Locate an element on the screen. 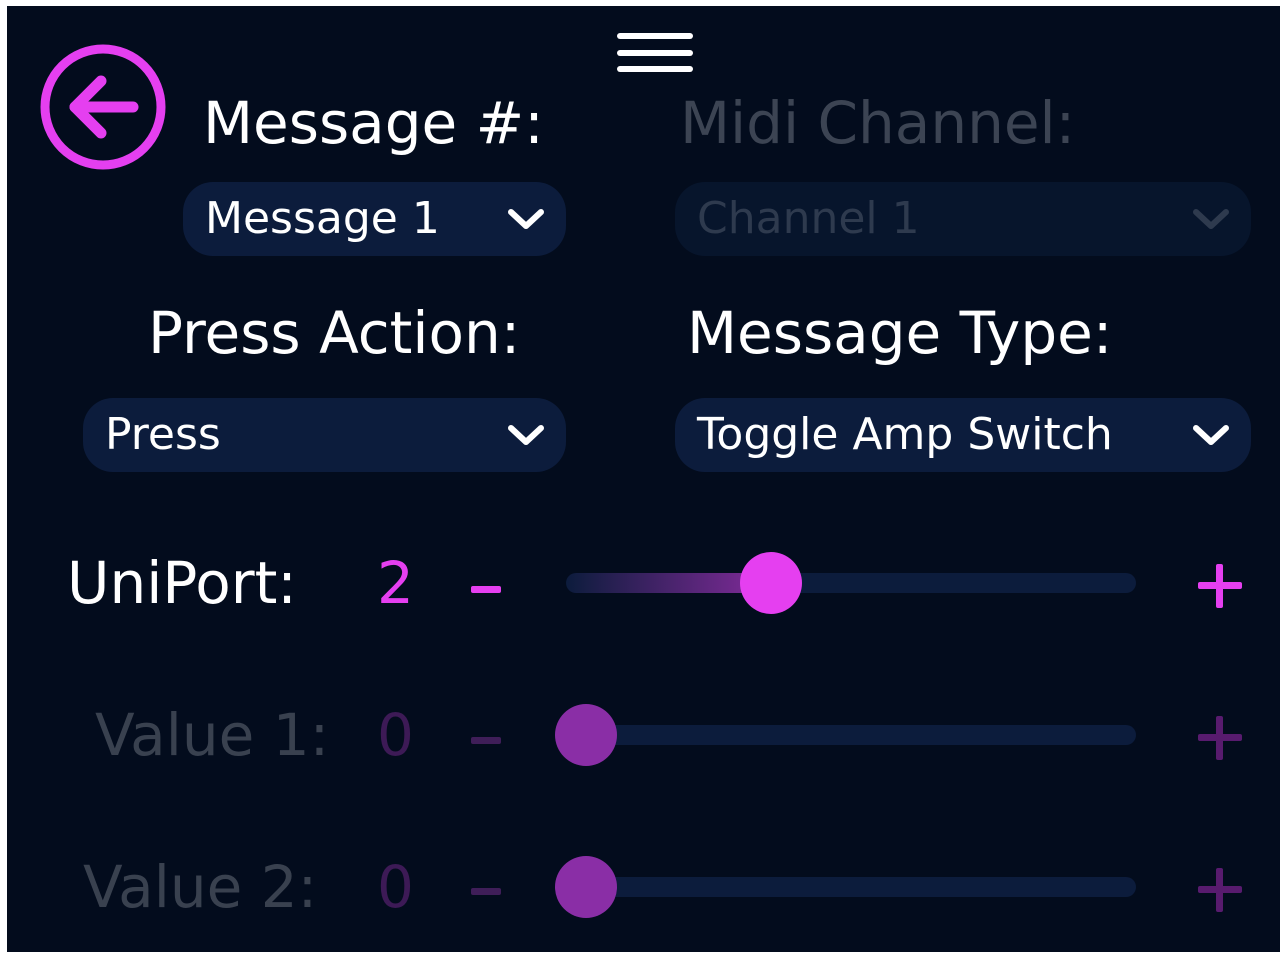  message-type-selected: Toggle Amp Switch is located at coordinates (905, 434).